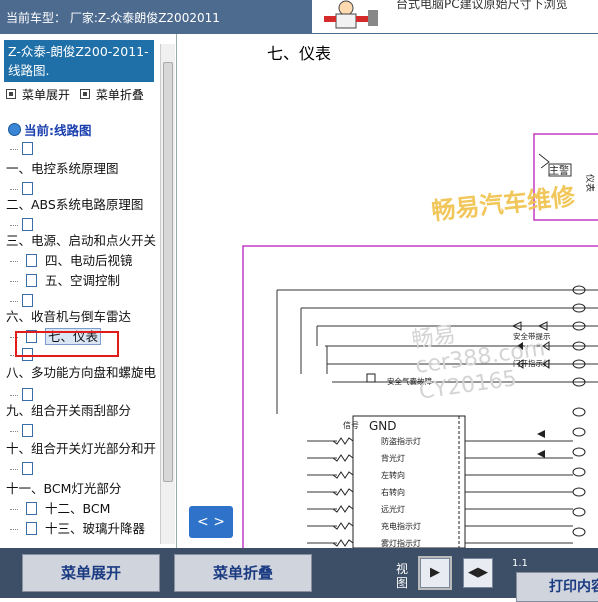 The height and width of the screenshot is (602, 598). I want to click on diagram-lamp-label: 防盗指示灯, so click(401, 441).